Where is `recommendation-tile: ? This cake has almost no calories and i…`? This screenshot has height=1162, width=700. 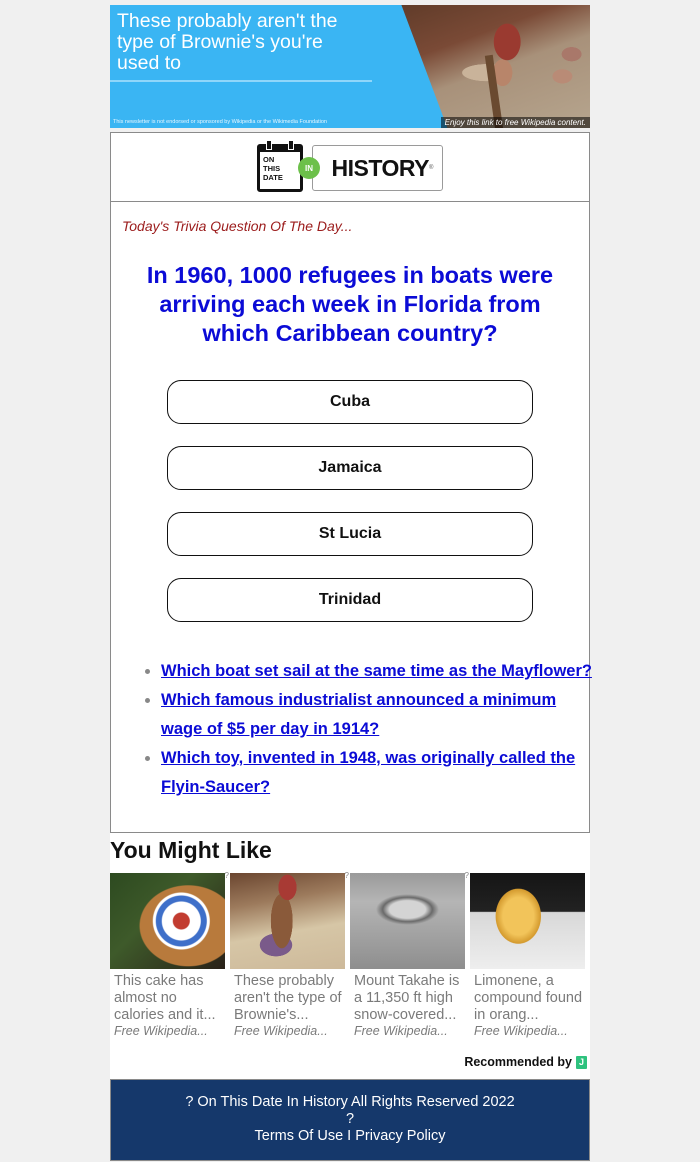 recommendation-tile: ? This cake has almost no calories and i… is located at coordinates (169, 954).